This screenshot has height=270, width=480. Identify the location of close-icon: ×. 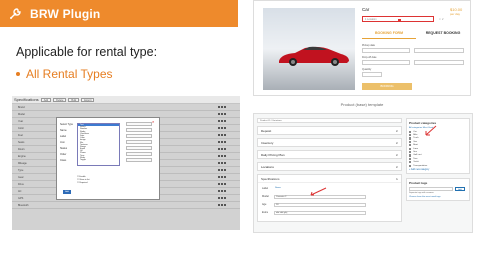
(154, 122).